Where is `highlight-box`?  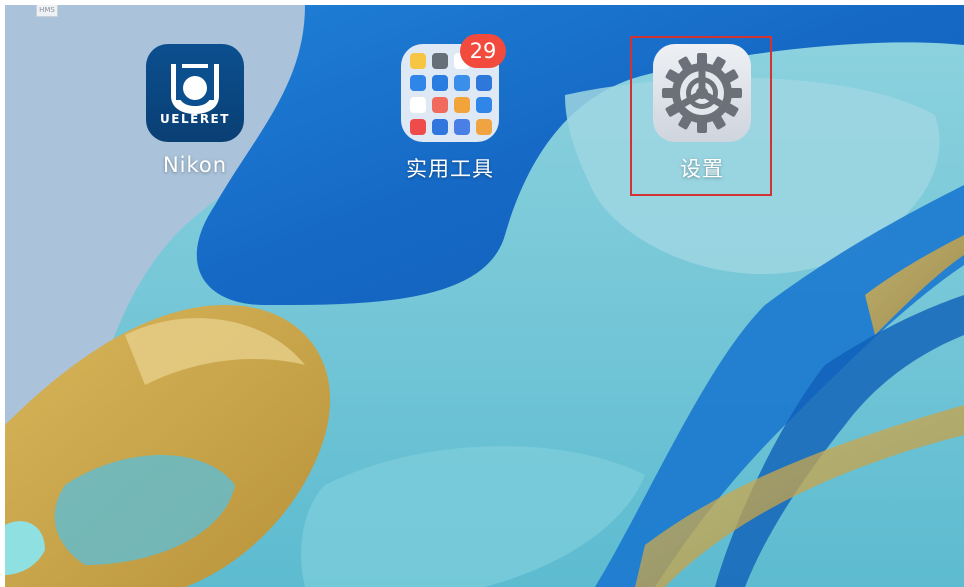
highlight-box is located at coordinates (701, 116).